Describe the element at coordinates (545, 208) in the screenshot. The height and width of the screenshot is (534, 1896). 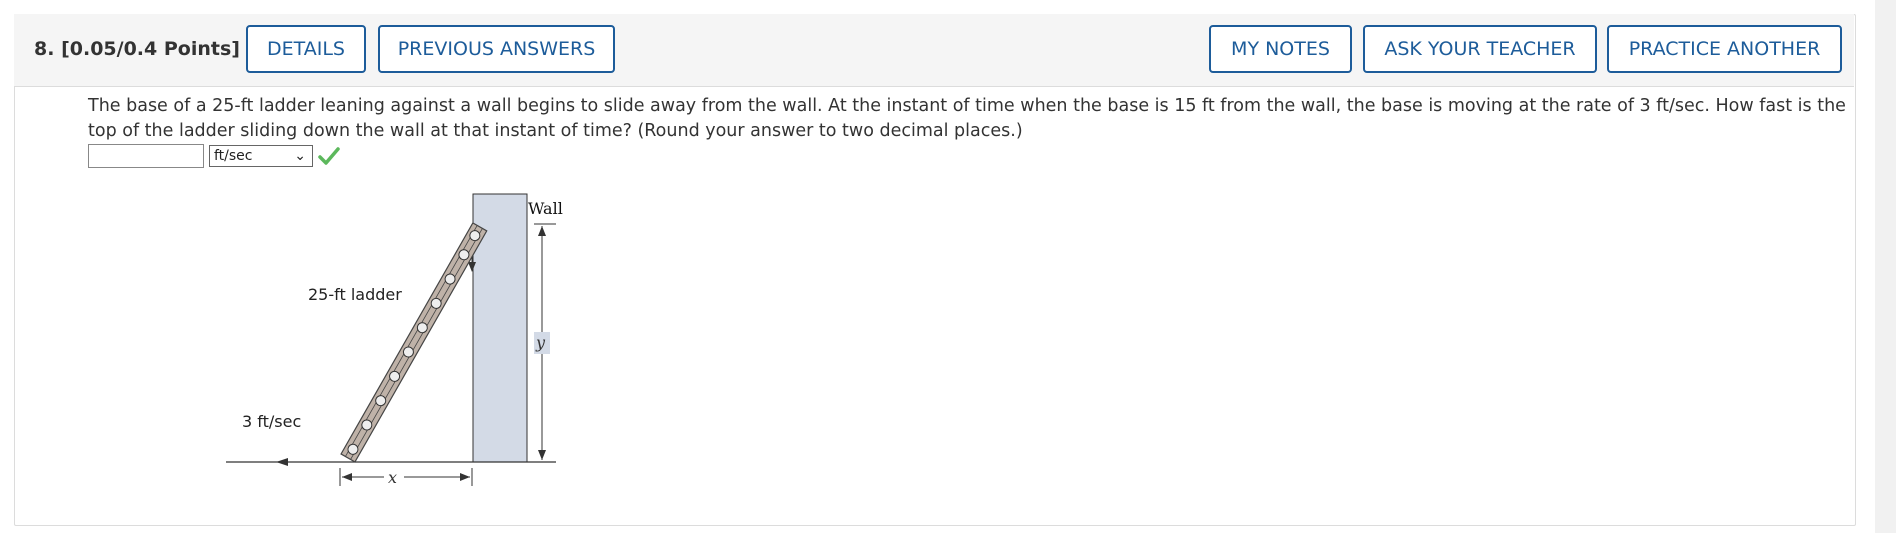
I see `wall-label: Wall` at that location.